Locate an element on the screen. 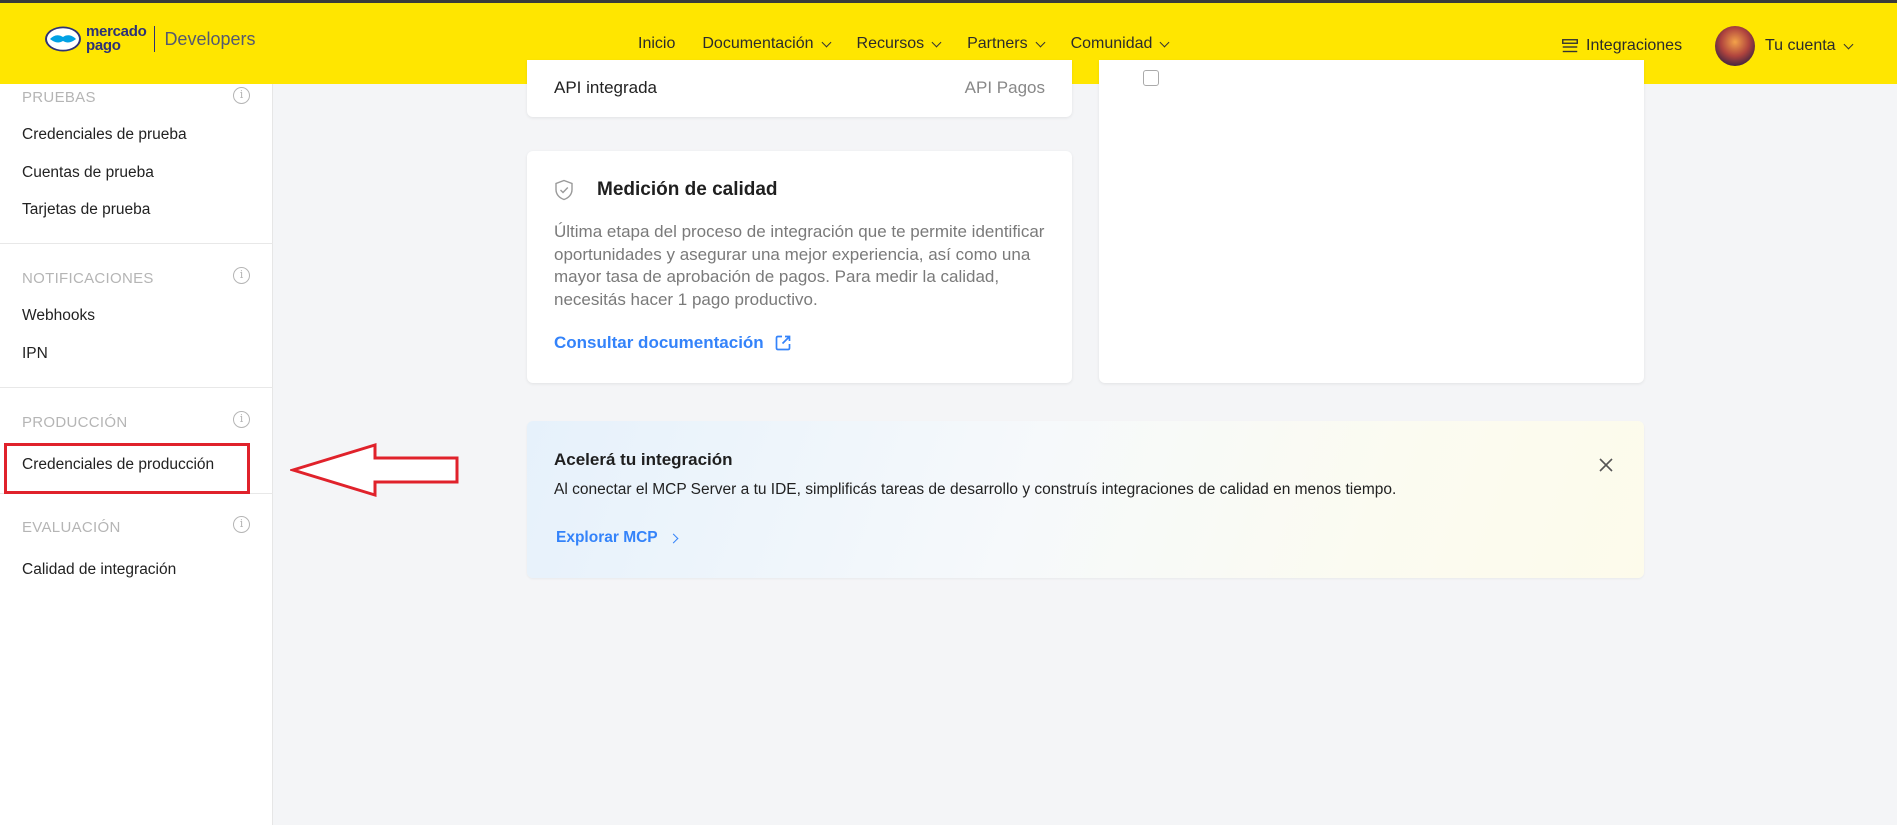 The image size is (1897, 825). checkbox is located at coordinates (1151, 78).